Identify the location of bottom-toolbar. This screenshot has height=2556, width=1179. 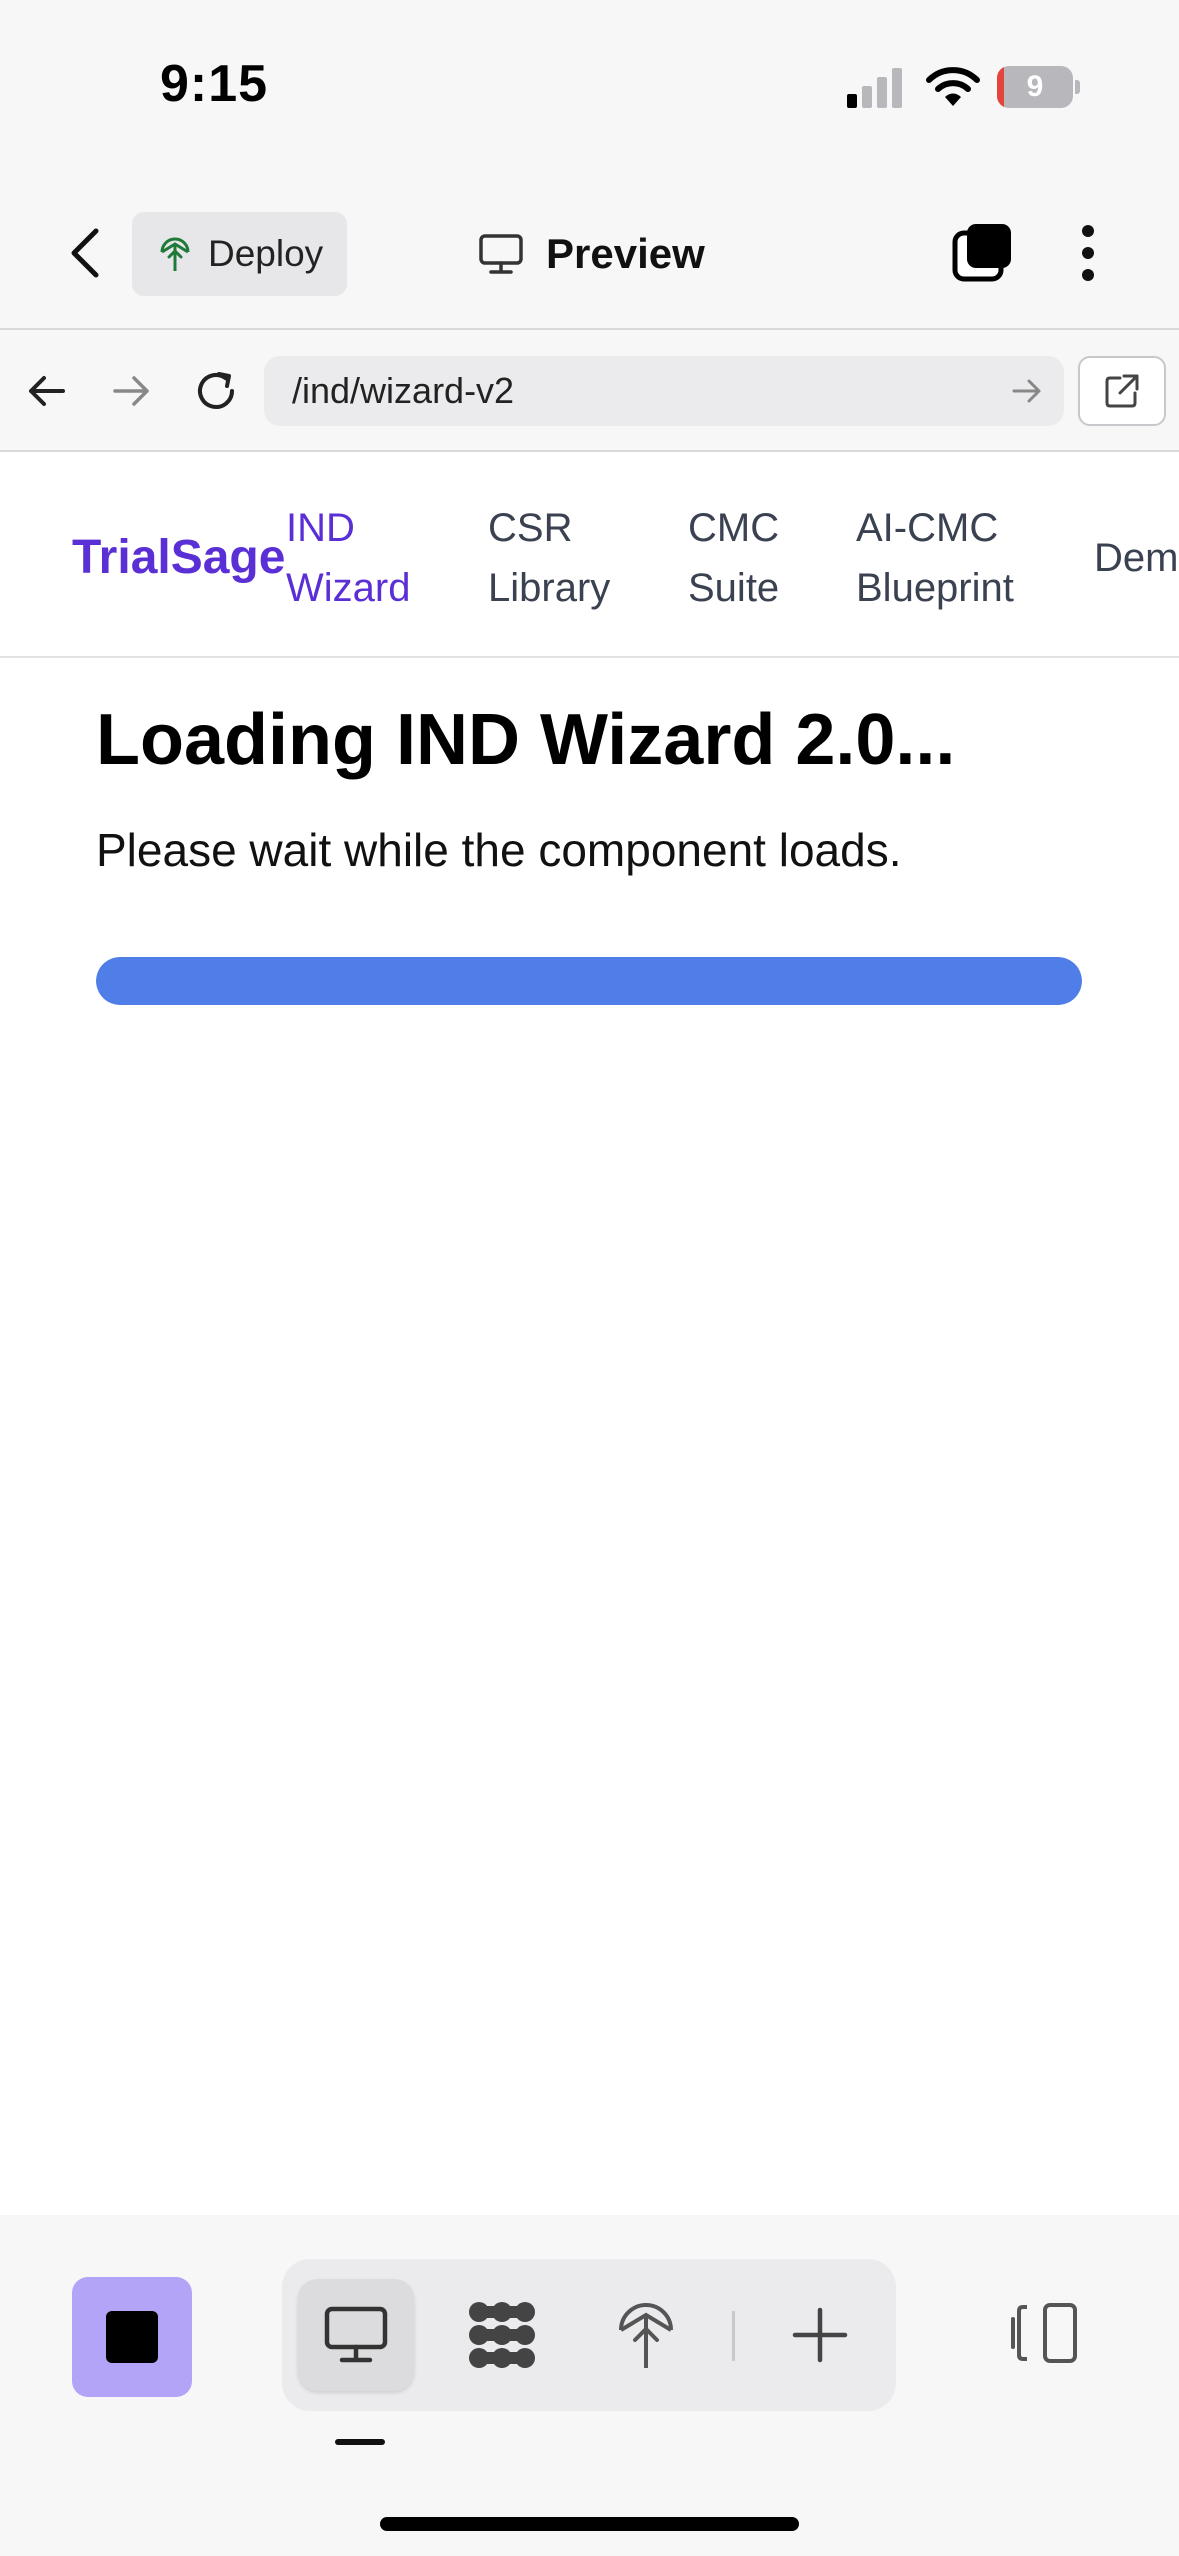
(589, 2385).